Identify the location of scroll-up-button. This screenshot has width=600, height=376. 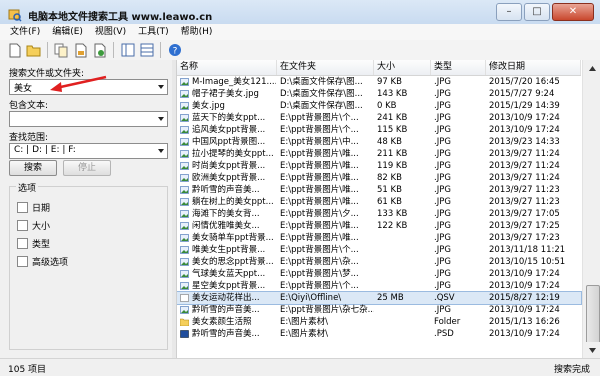
(592, 68).